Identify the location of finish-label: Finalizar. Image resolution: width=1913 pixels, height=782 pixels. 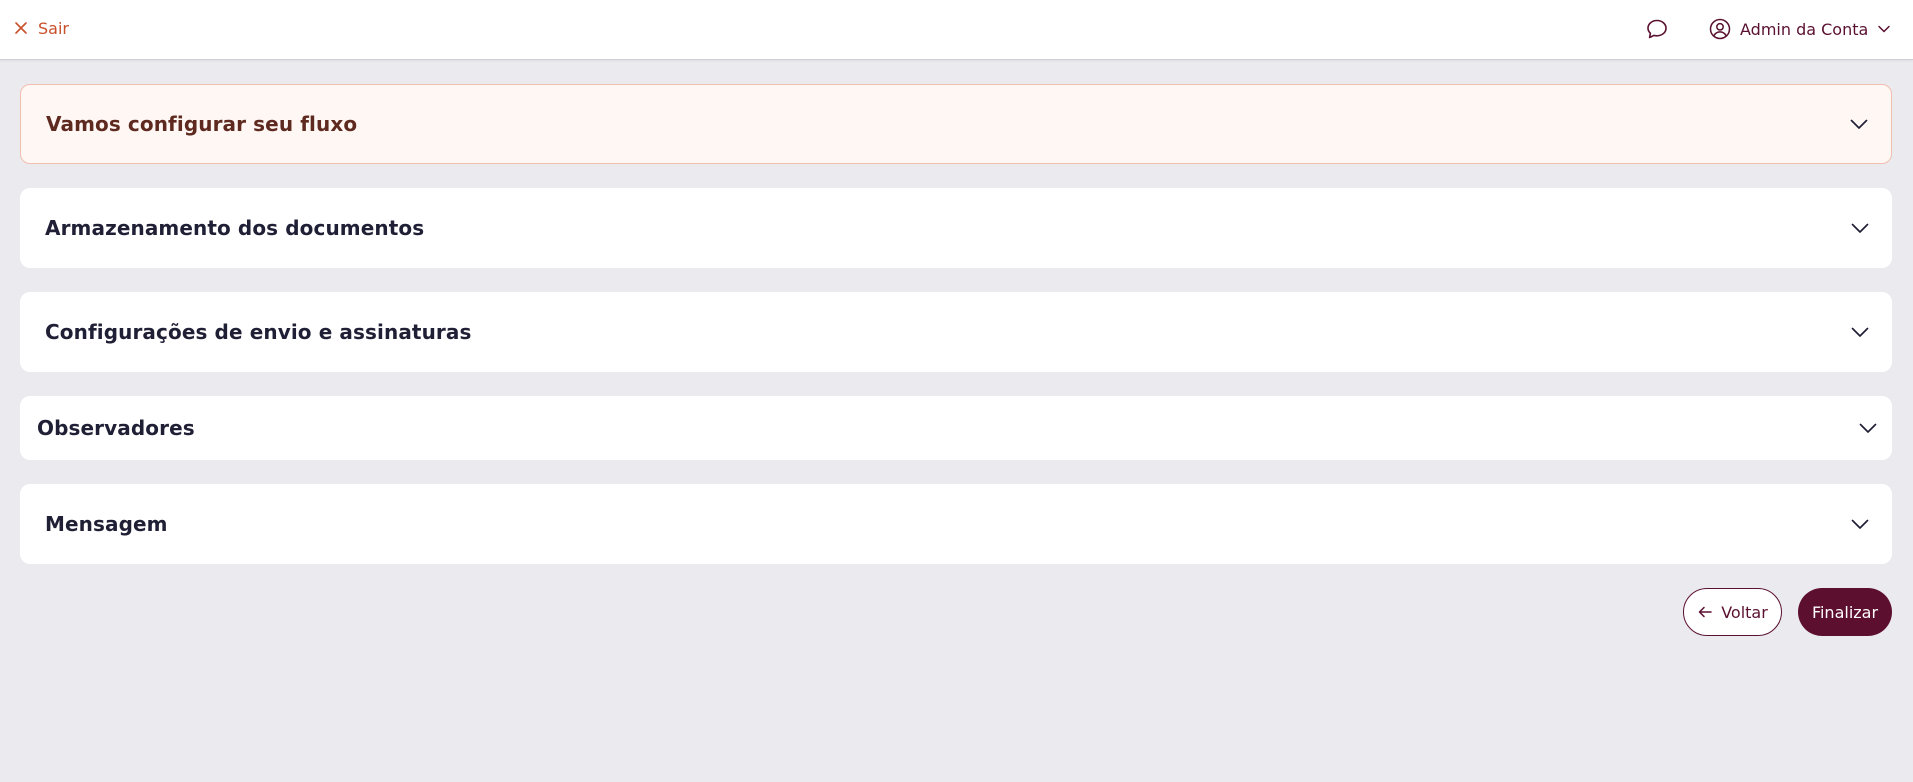
(1845, 612).